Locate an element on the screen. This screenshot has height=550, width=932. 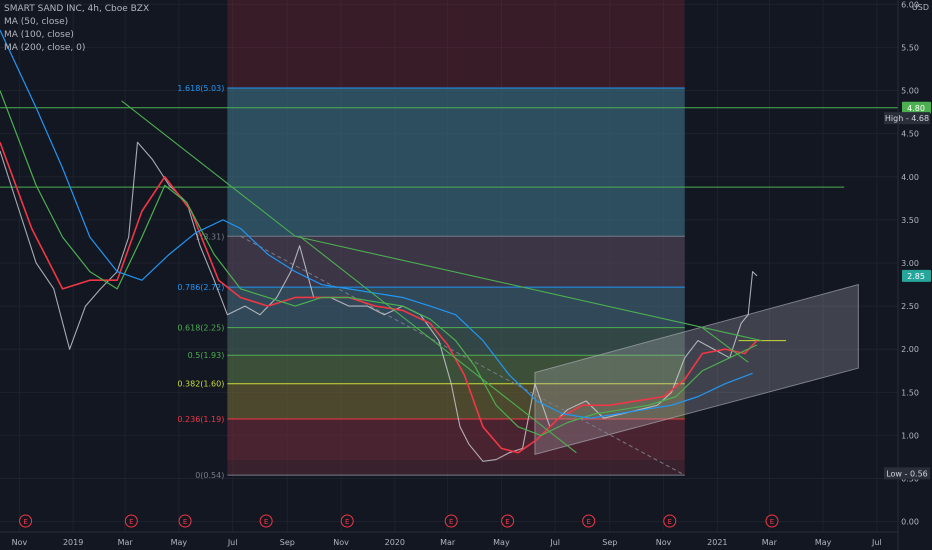
y-tick-label: 2.00 is located at coordinates (910, 349).